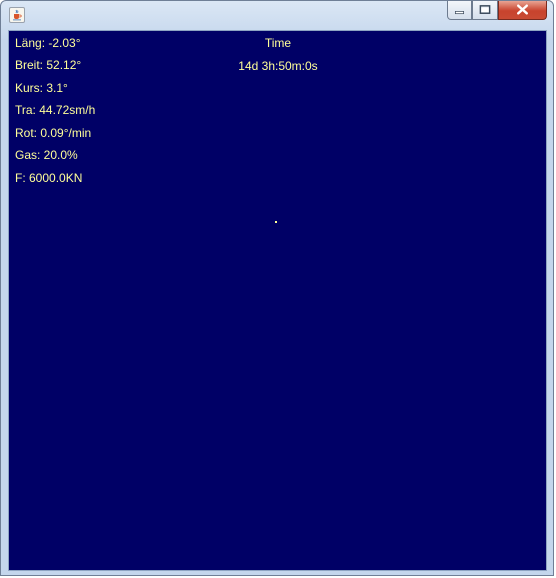 The width and height of the screenshot is (556, 578). I want to click on maximize-button, so click(485, 10).